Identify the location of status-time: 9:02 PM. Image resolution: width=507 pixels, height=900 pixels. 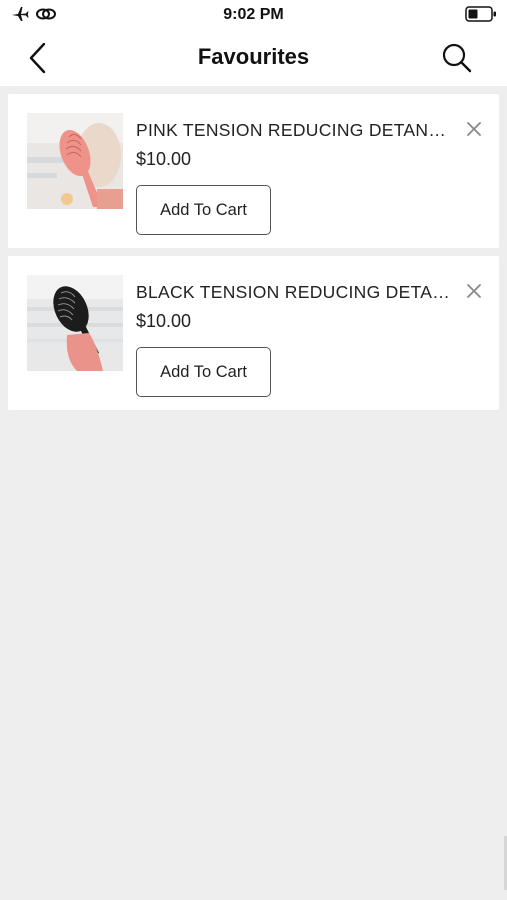
(253, 14).